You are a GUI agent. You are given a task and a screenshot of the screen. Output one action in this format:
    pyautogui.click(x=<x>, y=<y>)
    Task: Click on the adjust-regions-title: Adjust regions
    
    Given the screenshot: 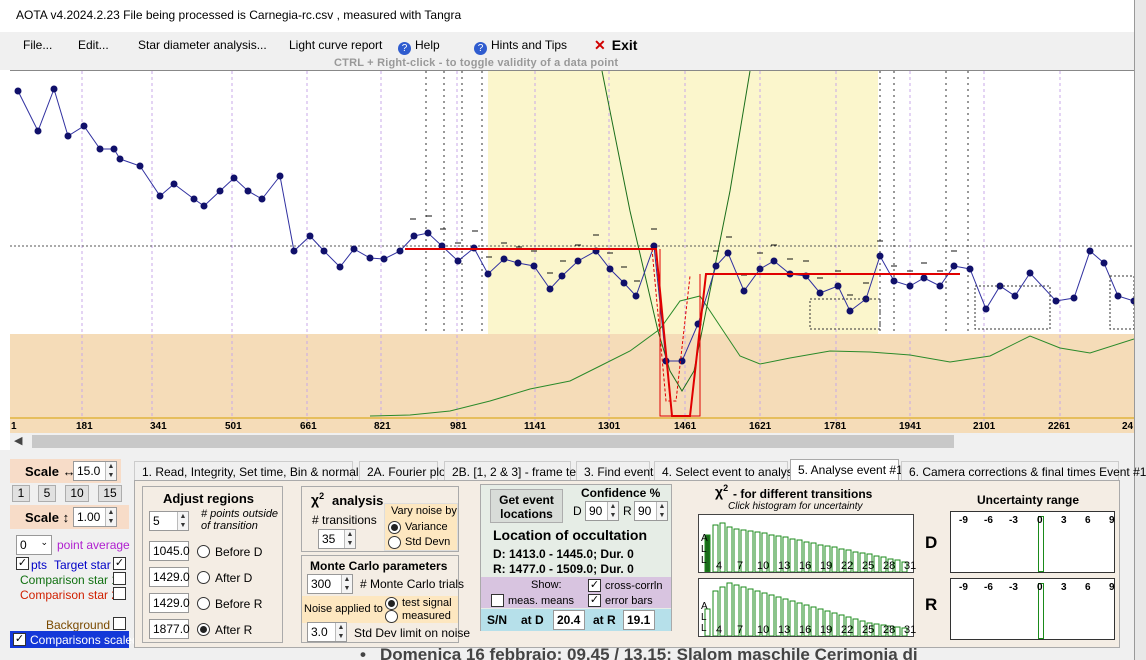 What is the action you would take?
    pyautogui.click(x=209, y=498)
    